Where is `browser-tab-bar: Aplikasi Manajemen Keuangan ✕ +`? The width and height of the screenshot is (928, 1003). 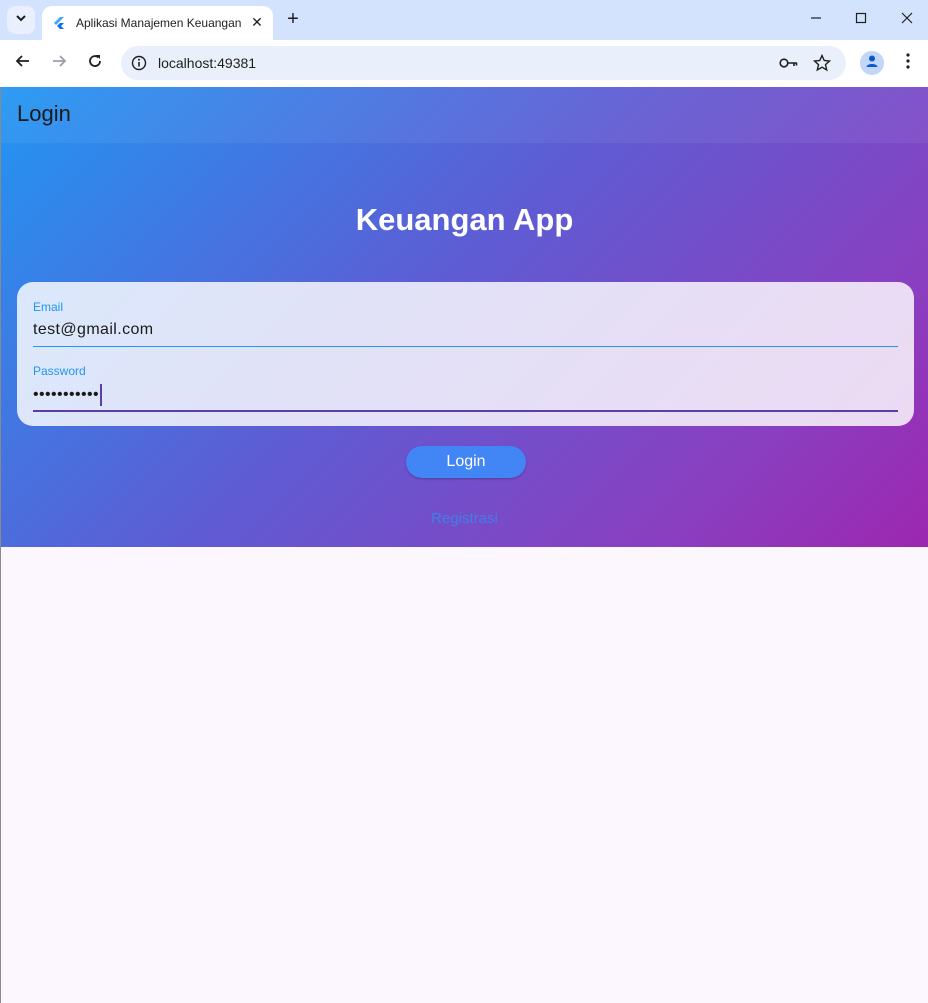
browser-tab-bar: Aplikasi Manajemen Keuangan ✕ + is located at coordinates (464, 20).